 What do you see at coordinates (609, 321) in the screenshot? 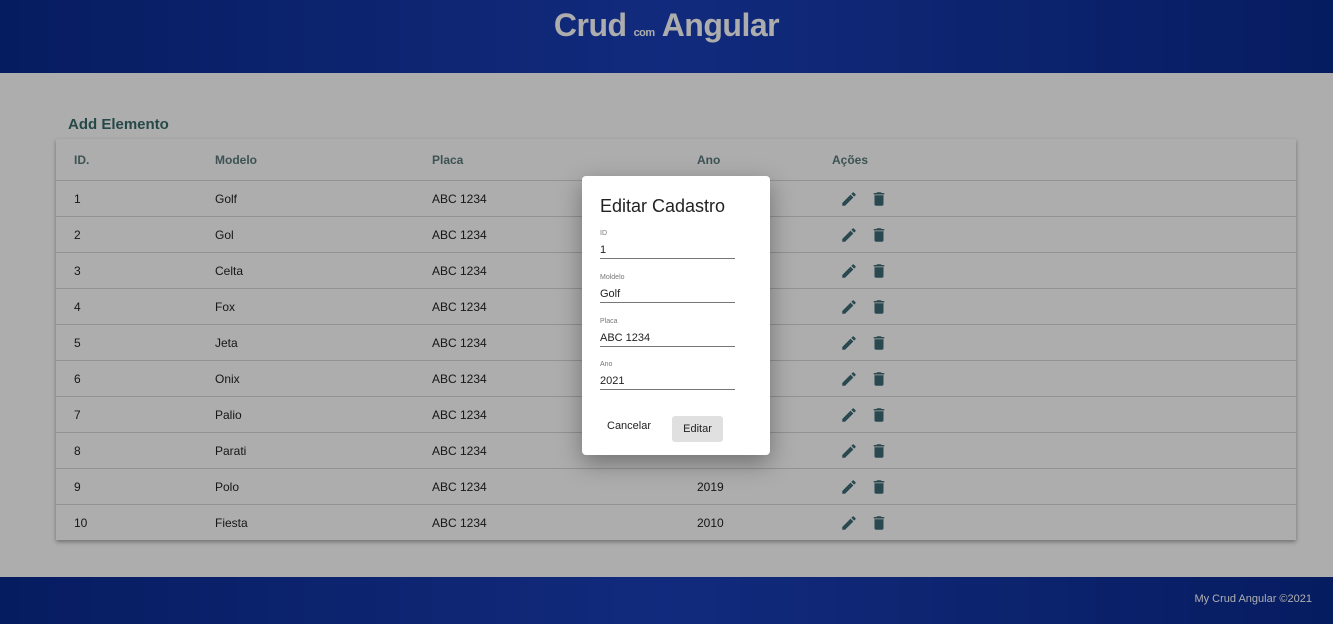
I see `placa-field-label: Placa` at bounding box center [609, 321].